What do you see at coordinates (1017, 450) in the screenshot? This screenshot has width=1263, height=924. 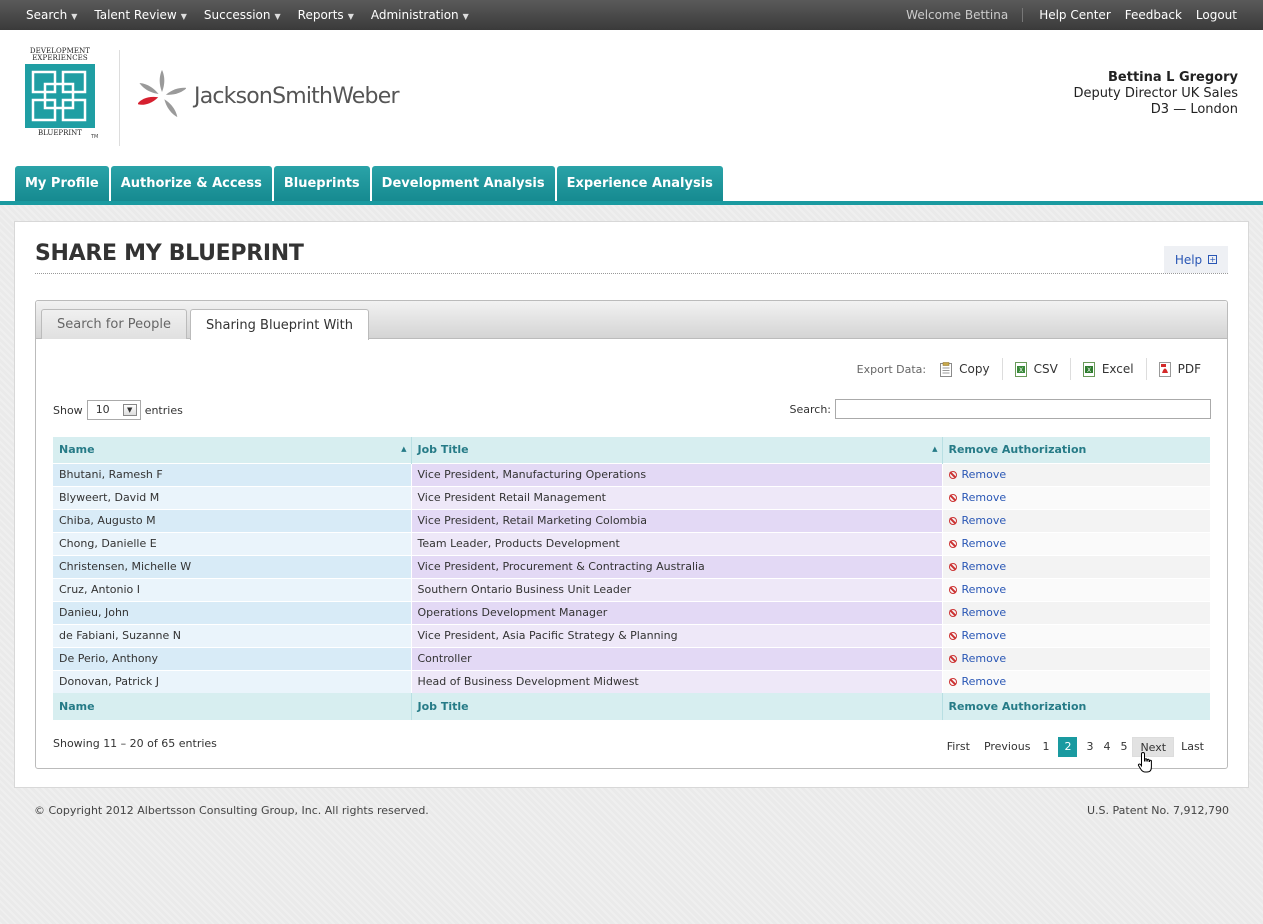 I see `column-header-label: Remove Authorization` at bounding box center [1017, 450].